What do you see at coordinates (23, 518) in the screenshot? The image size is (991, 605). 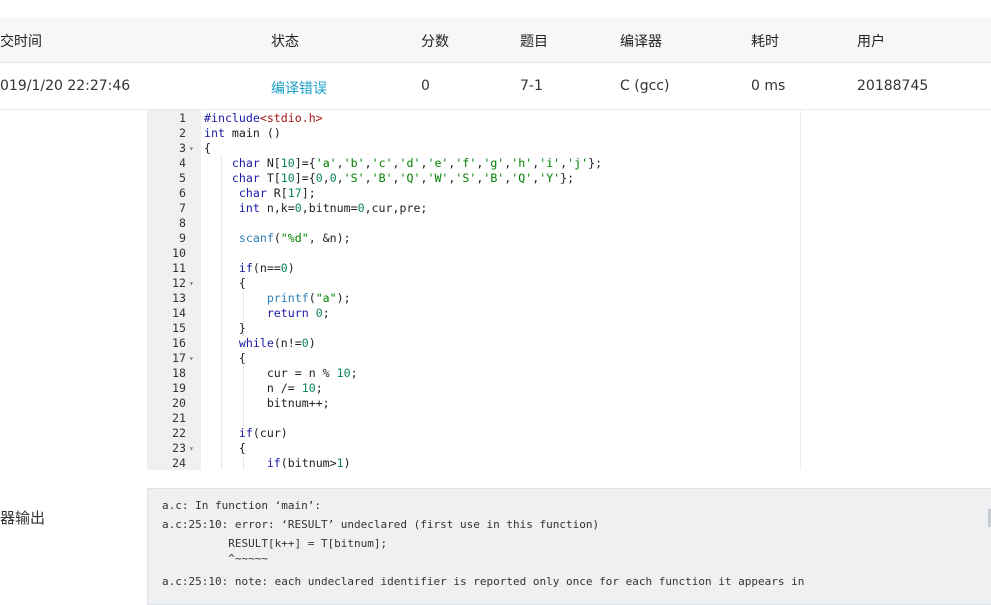 I see `compiler-output-label: 器输出` at bounding box center [23, 518].